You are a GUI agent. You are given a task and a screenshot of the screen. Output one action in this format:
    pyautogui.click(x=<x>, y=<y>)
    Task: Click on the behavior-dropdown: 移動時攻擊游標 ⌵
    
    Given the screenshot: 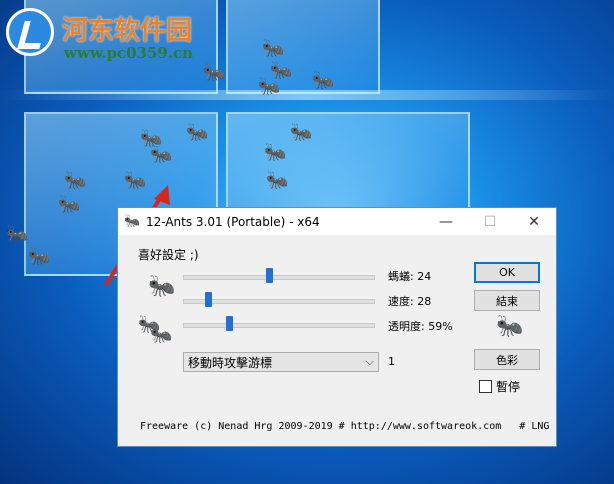 What is the action you would take?
    pyautogui.click(x=281, y=362)
    